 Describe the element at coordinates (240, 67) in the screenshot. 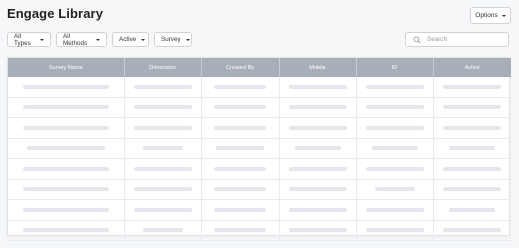

I see `column-header-created-by: Created By` at that location.